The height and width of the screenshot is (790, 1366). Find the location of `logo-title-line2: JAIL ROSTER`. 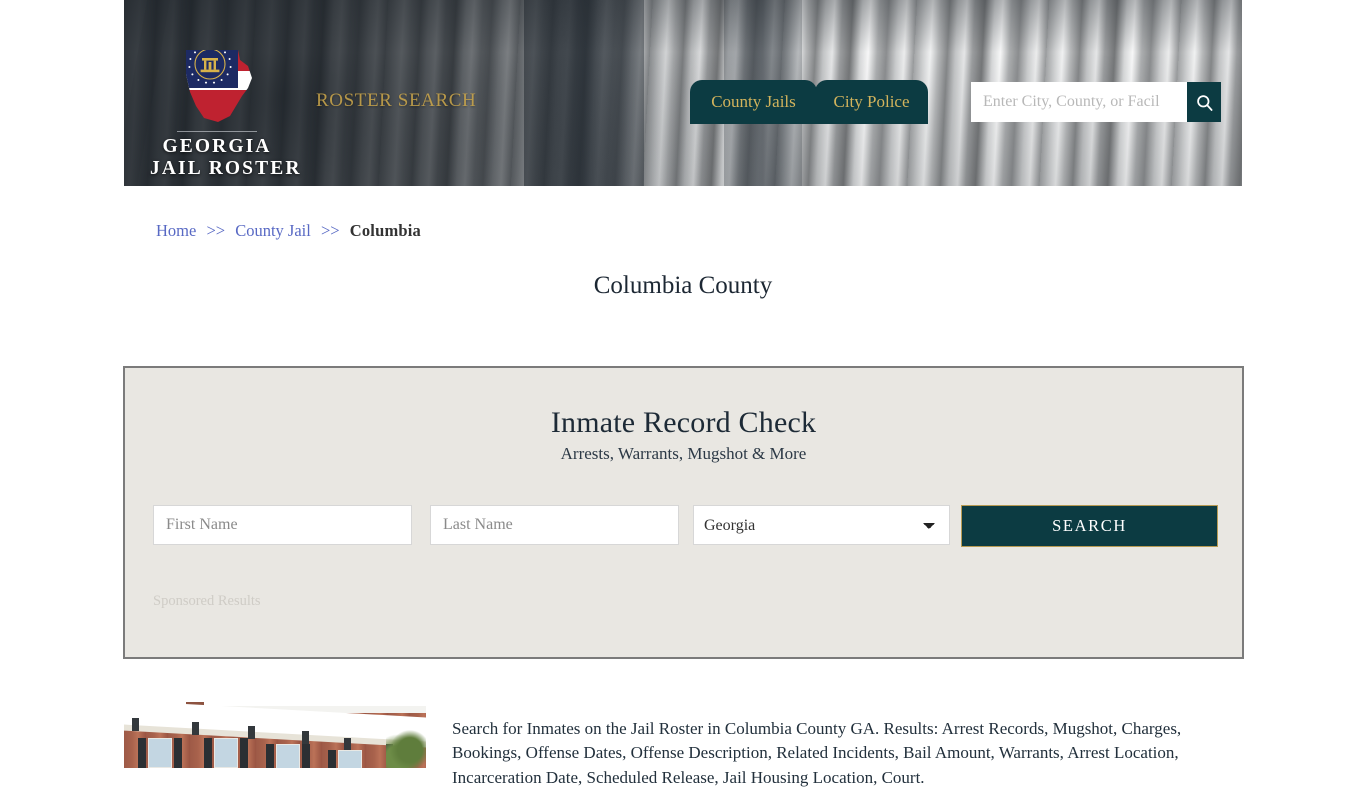

logo-title-line2: JAIL ROSTER is located at coordinates (226, 168).